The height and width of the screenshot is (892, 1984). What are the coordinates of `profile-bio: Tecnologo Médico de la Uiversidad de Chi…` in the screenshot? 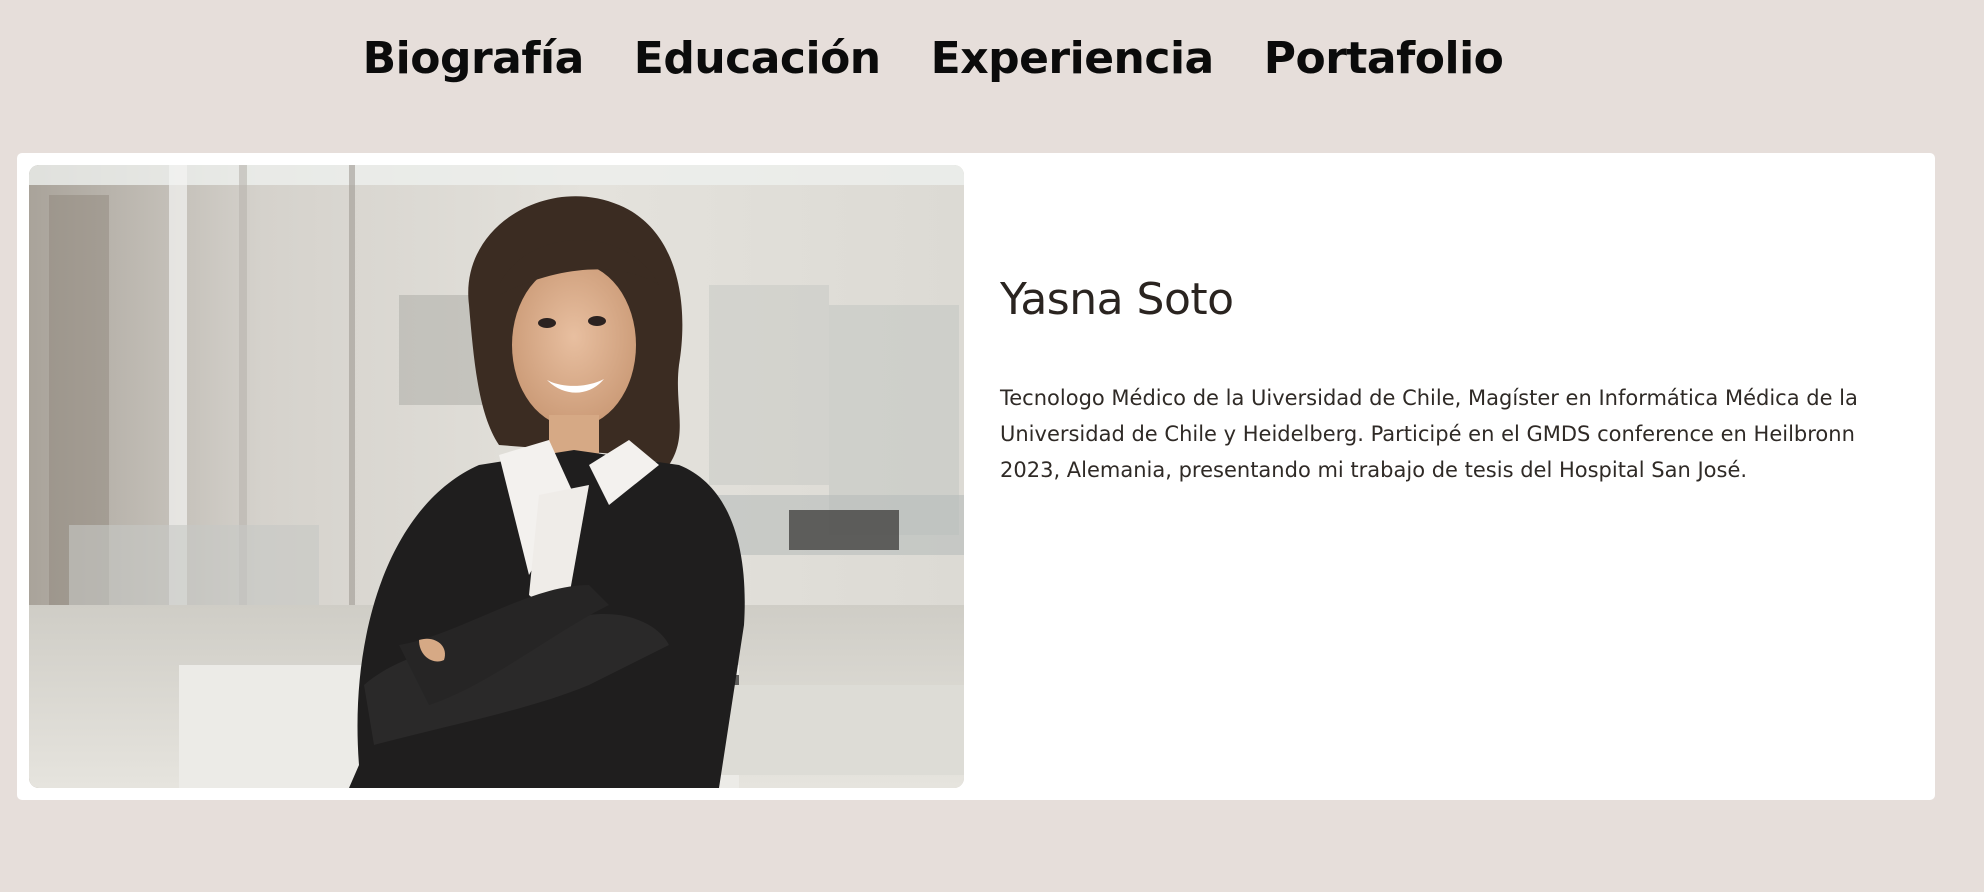 It's located at (1429, 434).